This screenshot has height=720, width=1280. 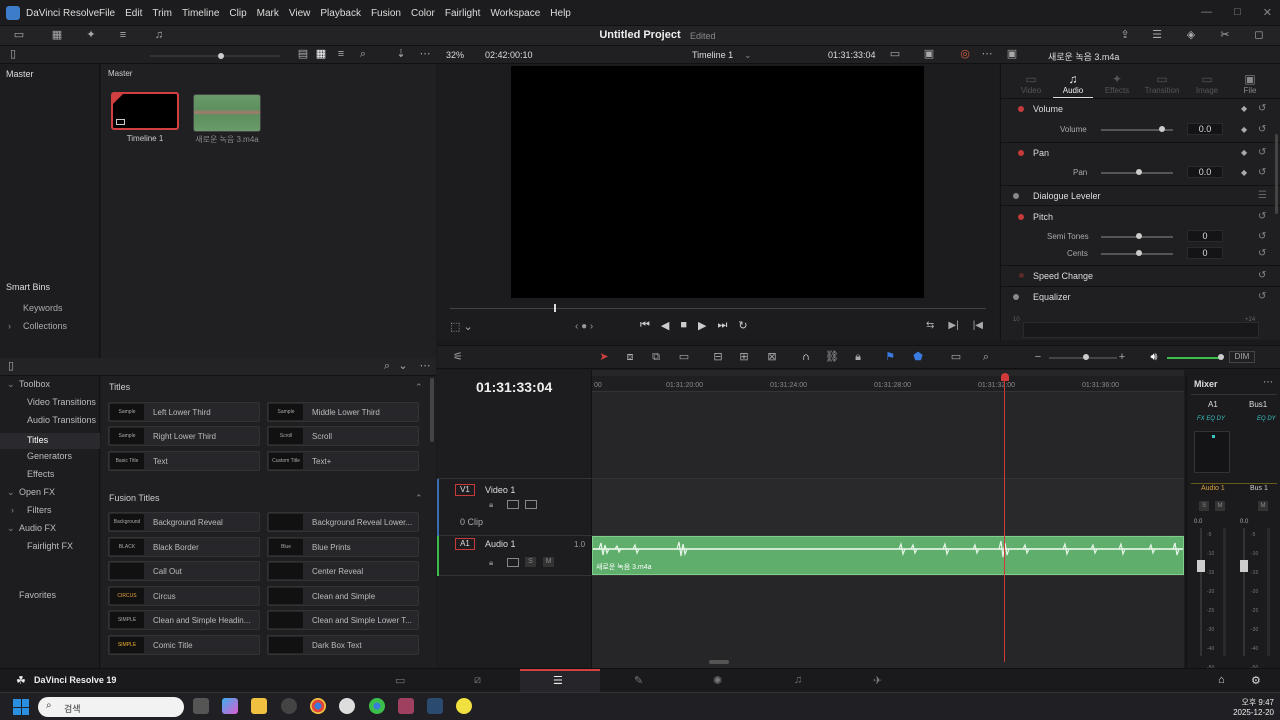 I want to click on track-header-a1: A1 Audio 1 1.0 🔒︎ S M, so click(x=514, y=556).